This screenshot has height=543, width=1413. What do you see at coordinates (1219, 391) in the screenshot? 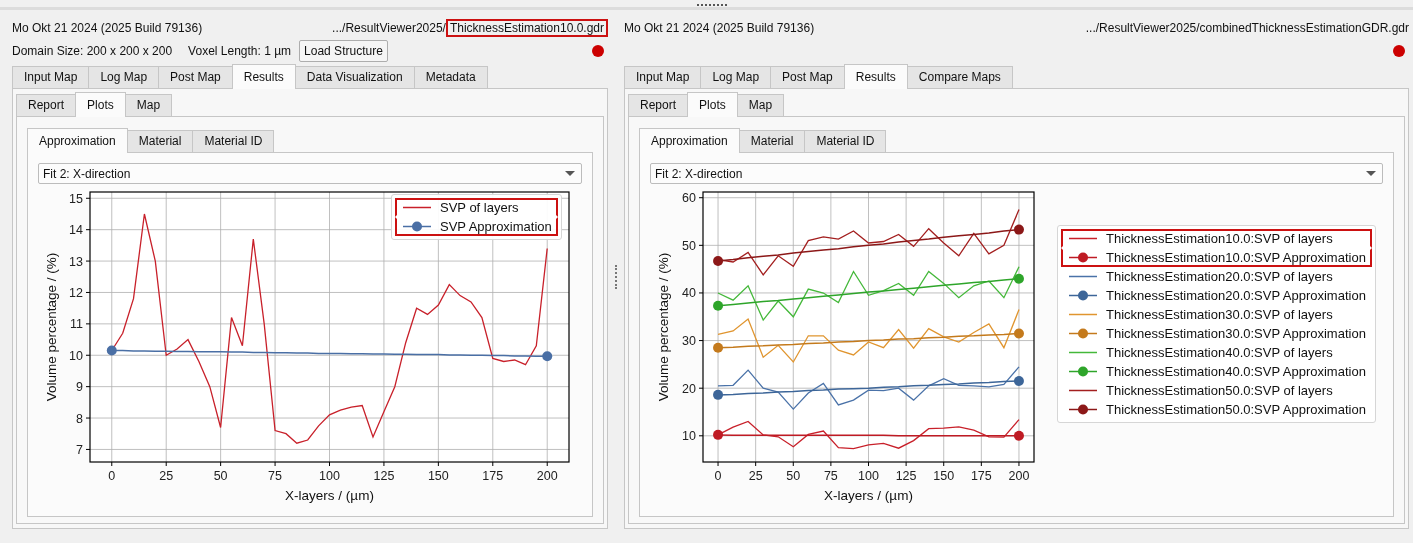
I see `legend-label: ThicknessEstimation50.0:SVP of layers` at bounding box center [1219, 391].